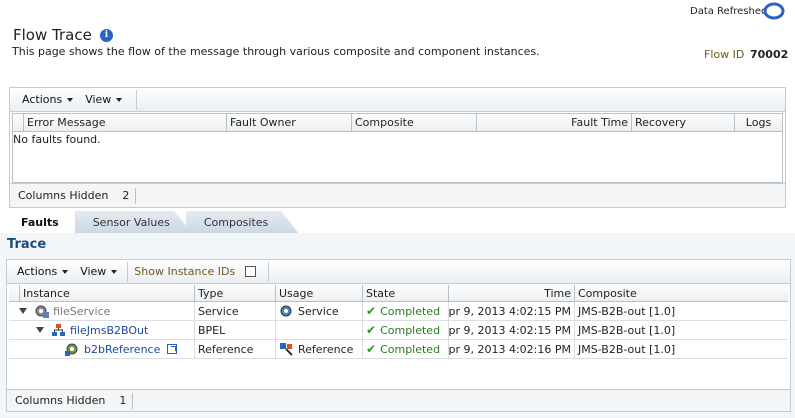  I want to click on column-header: Usage, so click(318, 293).